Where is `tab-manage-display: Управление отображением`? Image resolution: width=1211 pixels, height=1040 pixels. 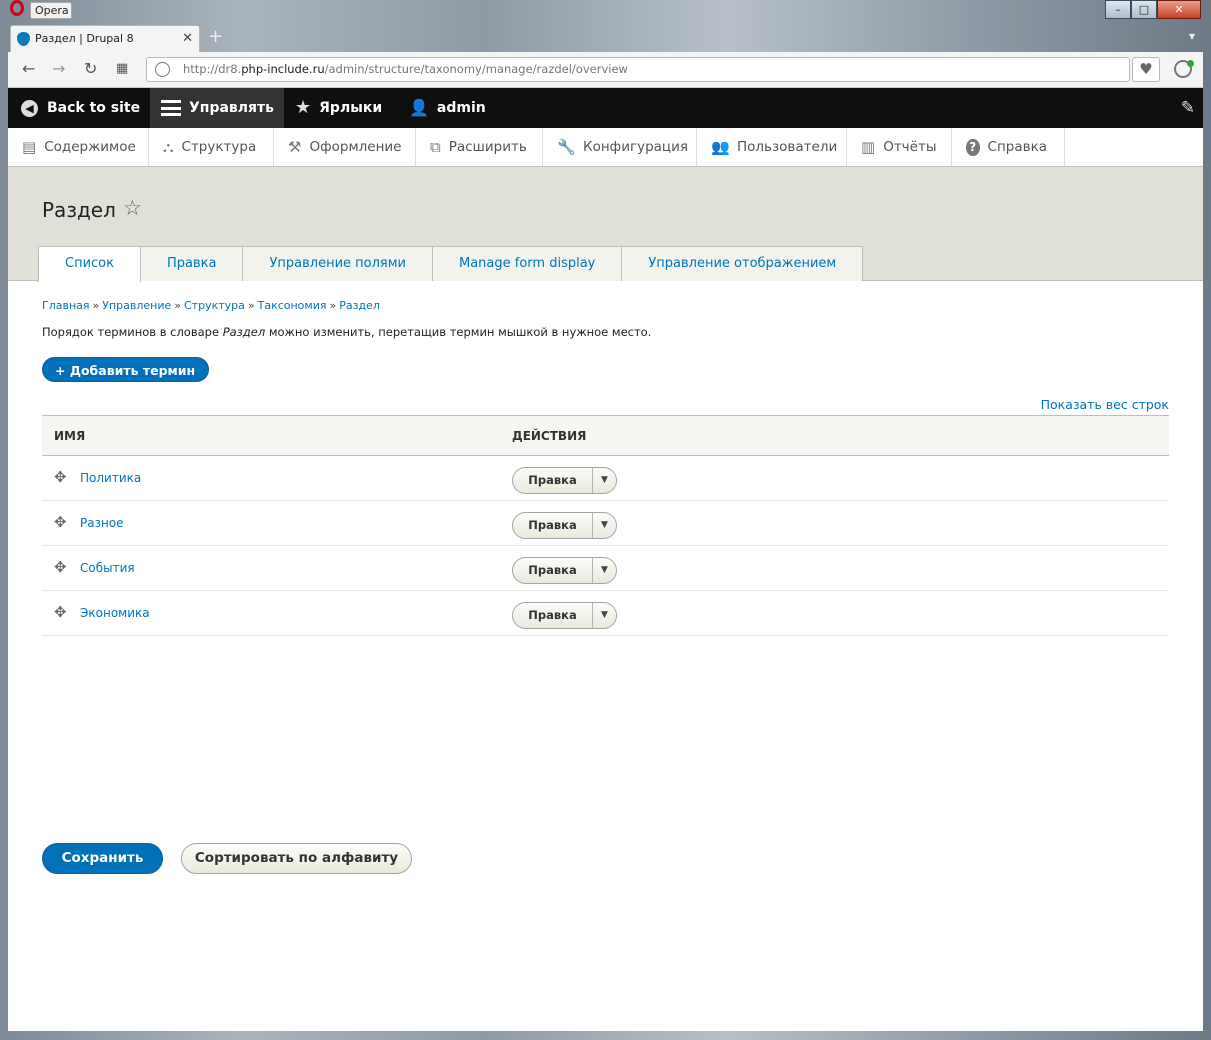 tab-manage-display: Управление отображением is located at coordinates (743, 263).